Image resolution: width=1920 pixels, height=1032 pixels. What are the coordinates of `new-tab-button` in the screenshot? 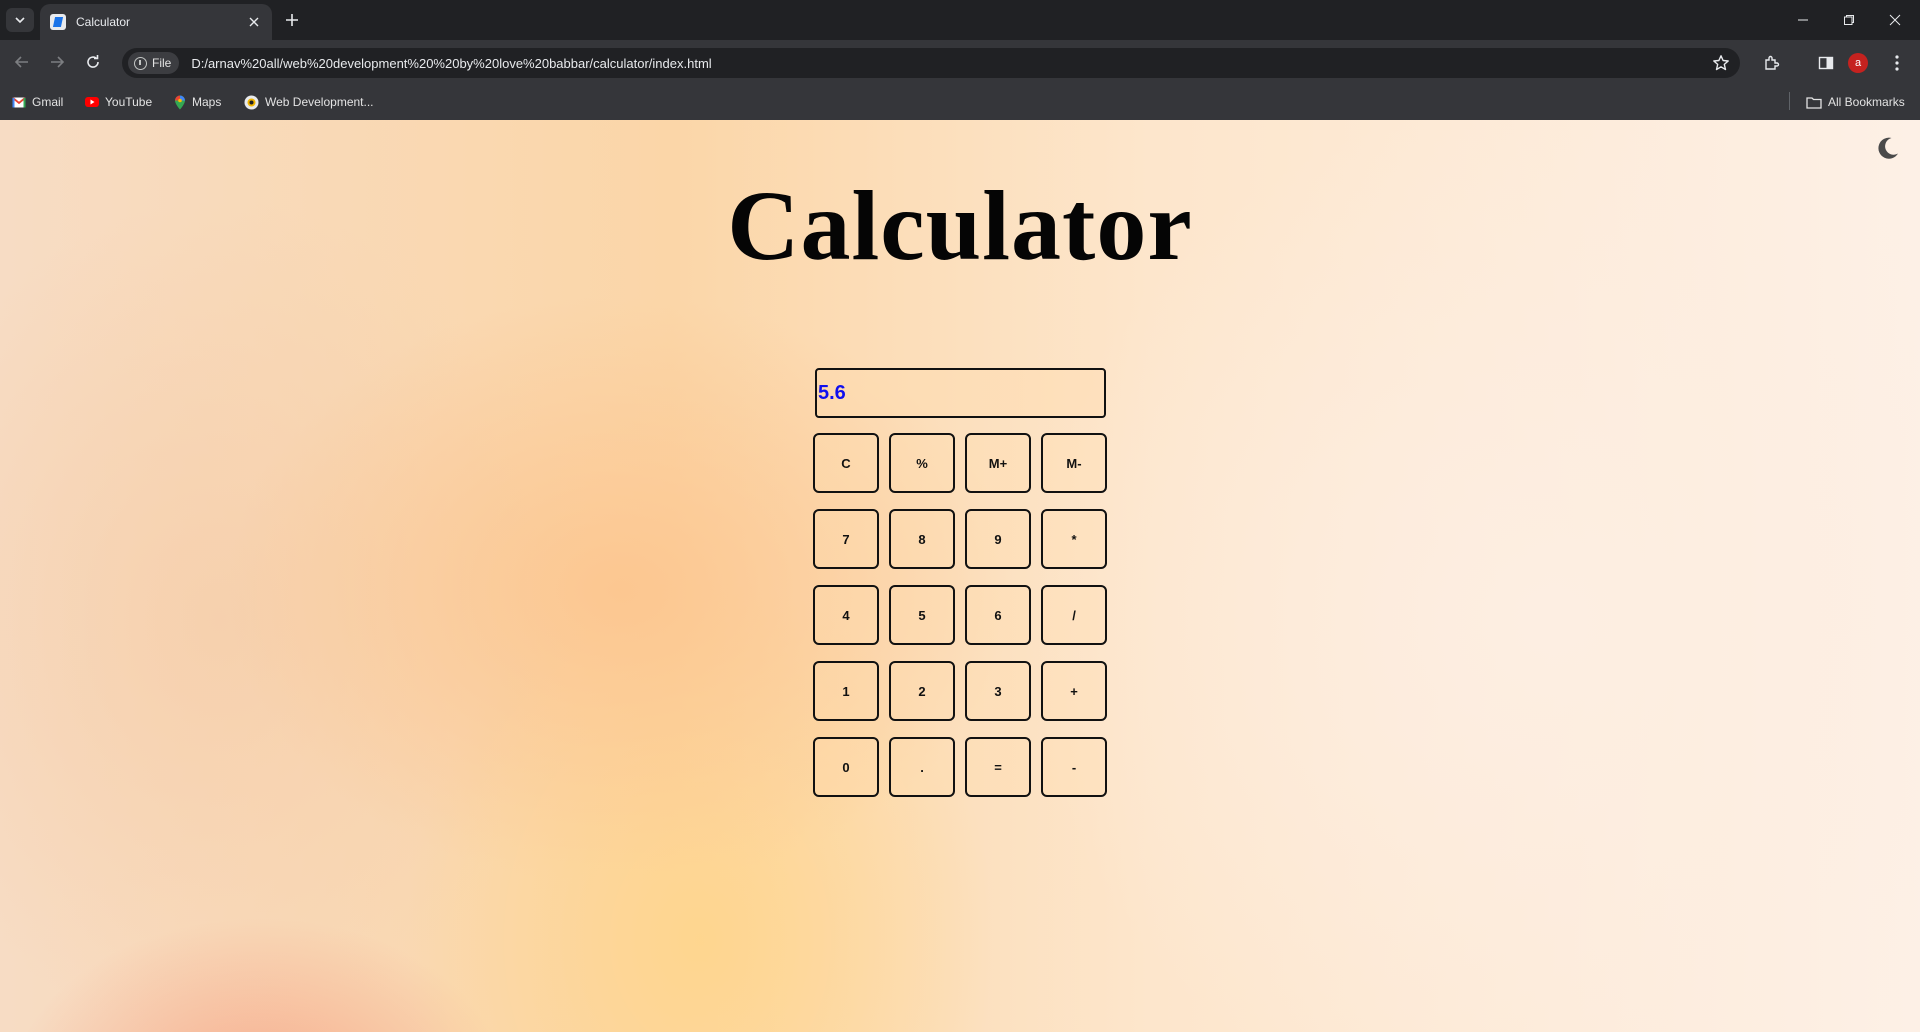 It's located at (292, 20).